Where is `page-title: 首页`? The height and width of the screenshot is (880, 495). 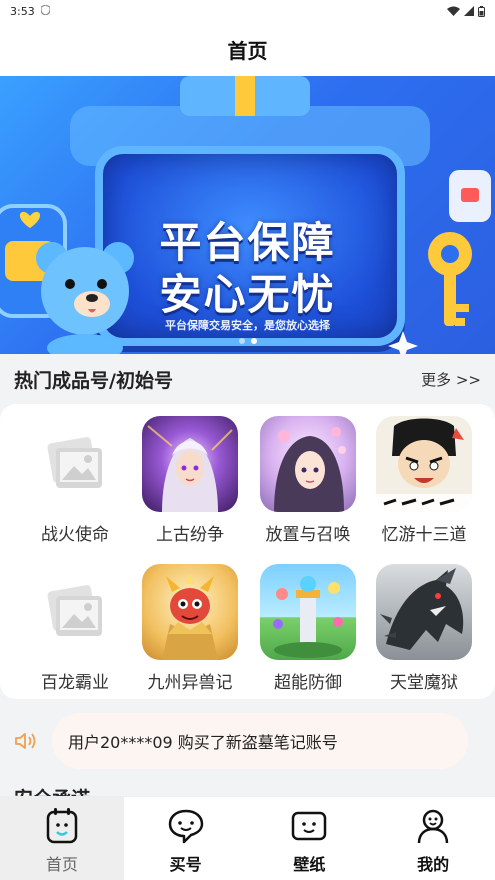
page-title: 首页 is located at coordinates (247, 50).